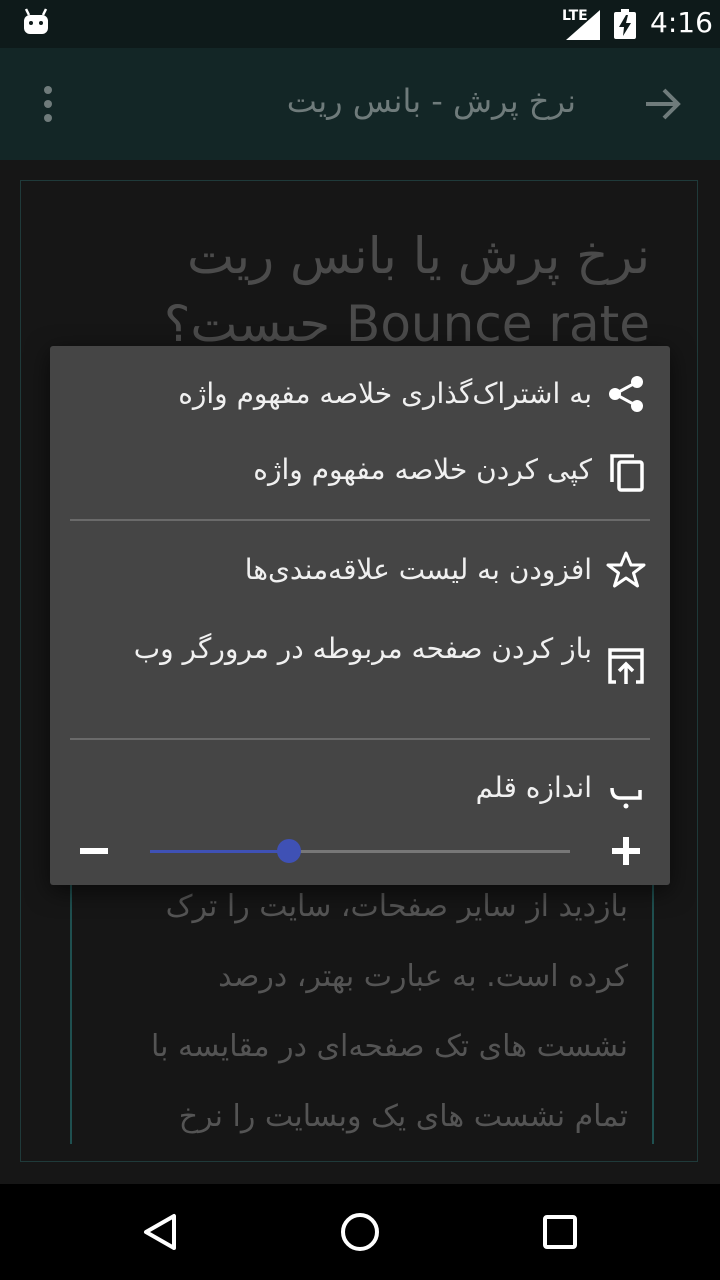 This screenshot has height=1280, width=720. What do you see at coordinates (418, 569) in the screenshot?
I see `menu-item-add-favorite-label: افزودن به لیست علاقه‌مندی‌ها` at bounding box center [418, 569].